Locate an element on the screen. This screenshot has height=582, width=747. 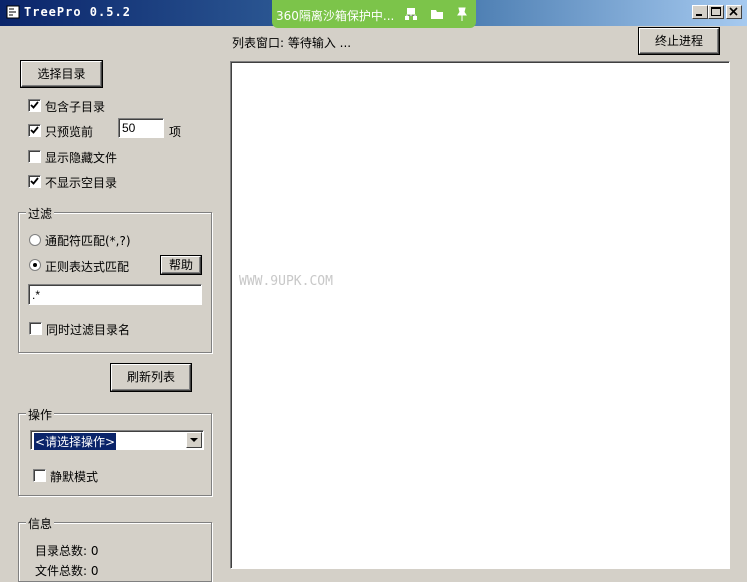
maximize-icon is located at coordinates (716, 11).